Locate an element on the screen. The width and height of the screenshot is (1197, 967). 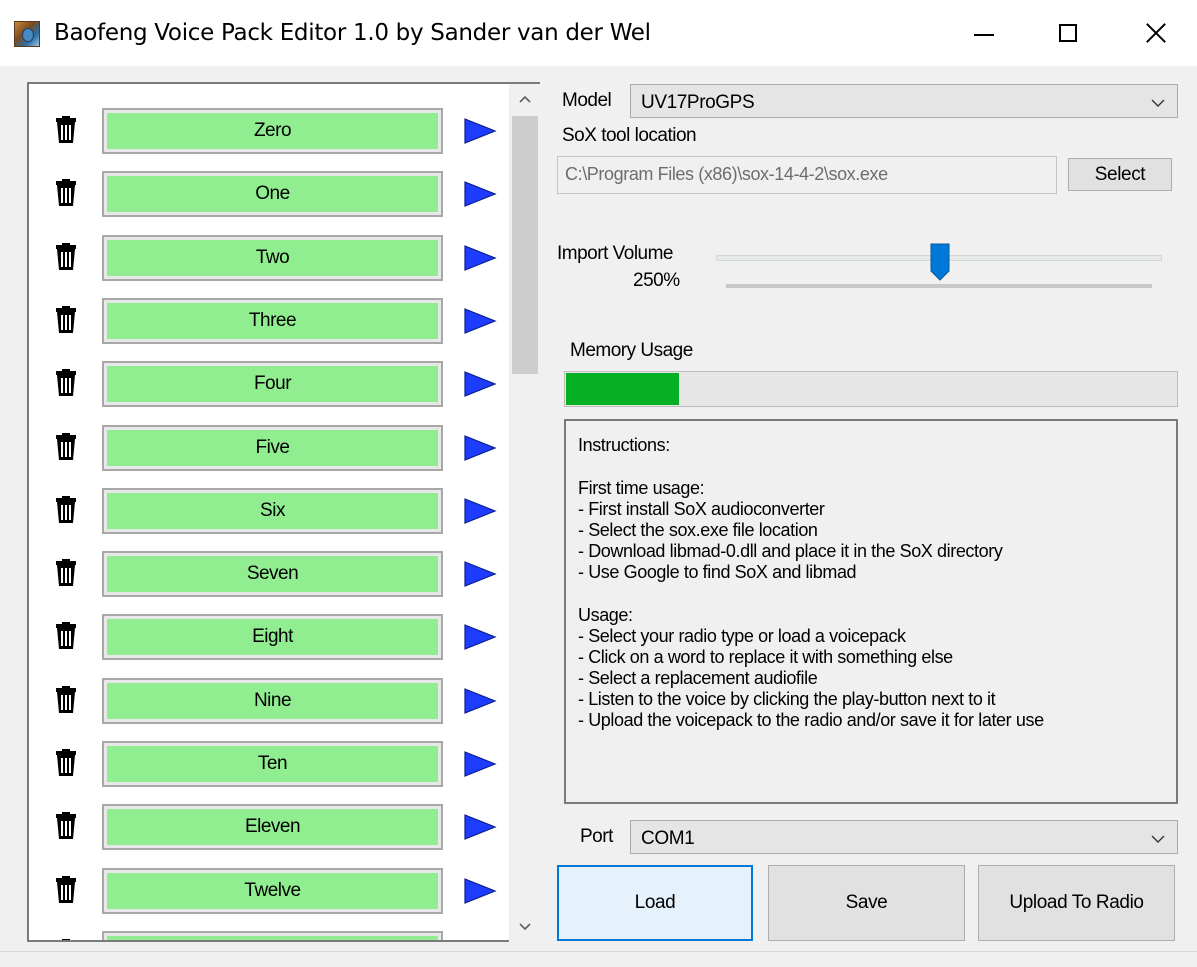
minimize-icon is located at coordinates (984, 35).